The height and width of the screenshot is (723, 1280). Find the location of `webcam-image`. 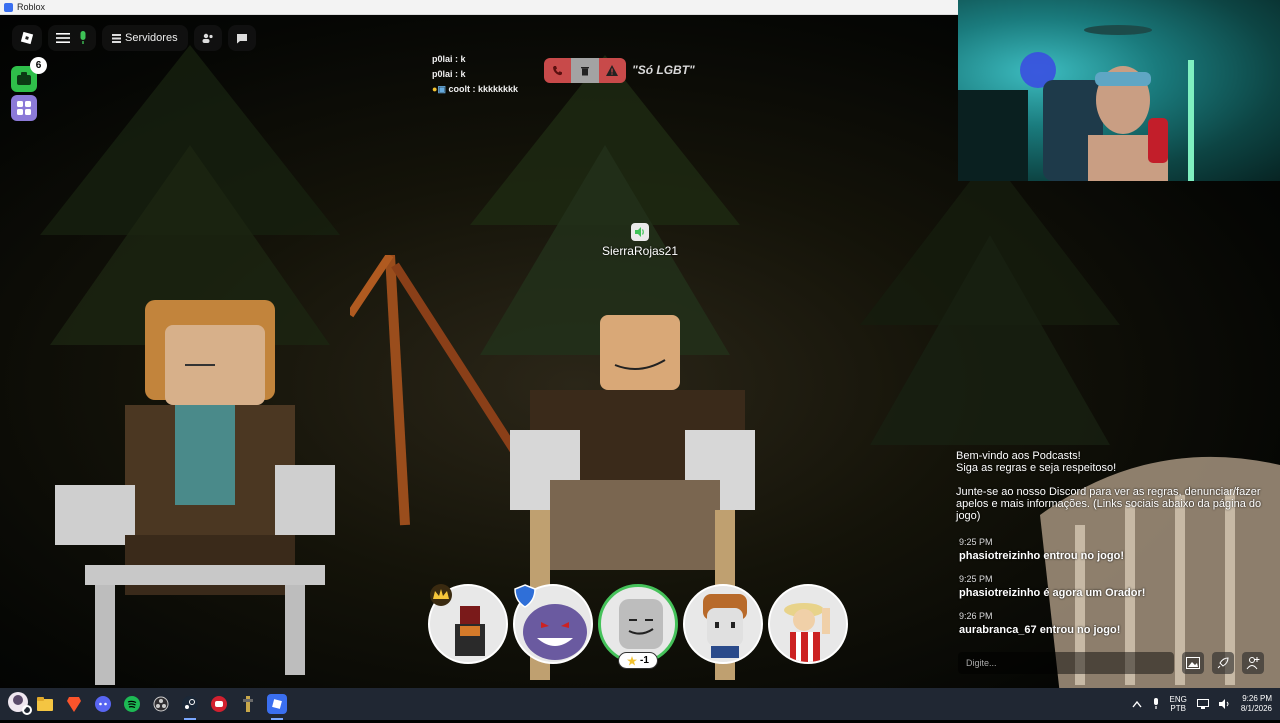

webcam-image is located at coordinates (1076, 103).